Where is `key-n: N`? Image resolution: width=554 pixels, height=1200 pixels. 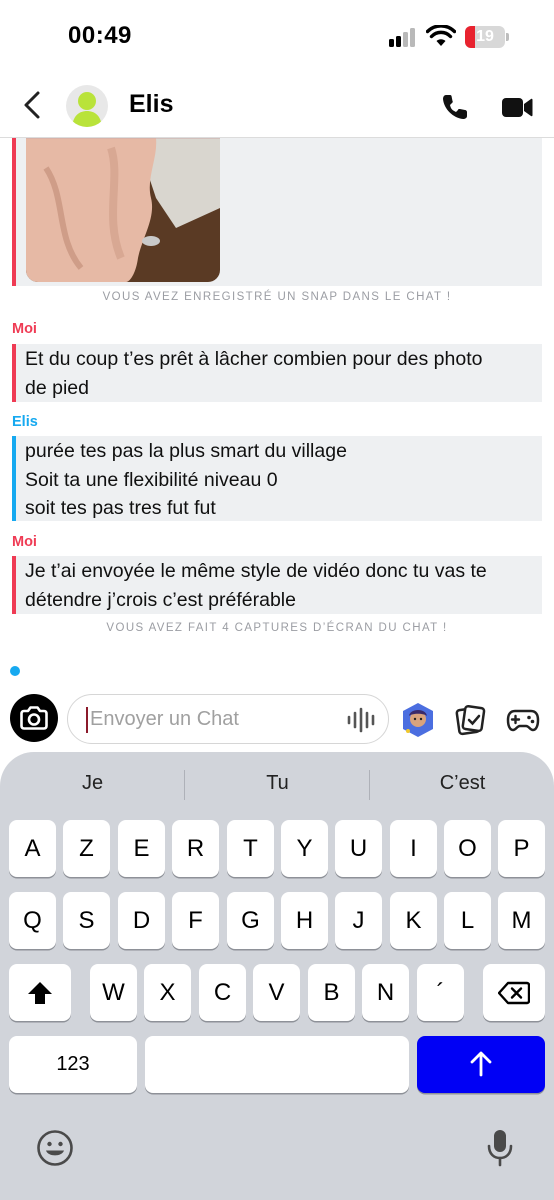 key-n: N is located at coordinates (385, 992).